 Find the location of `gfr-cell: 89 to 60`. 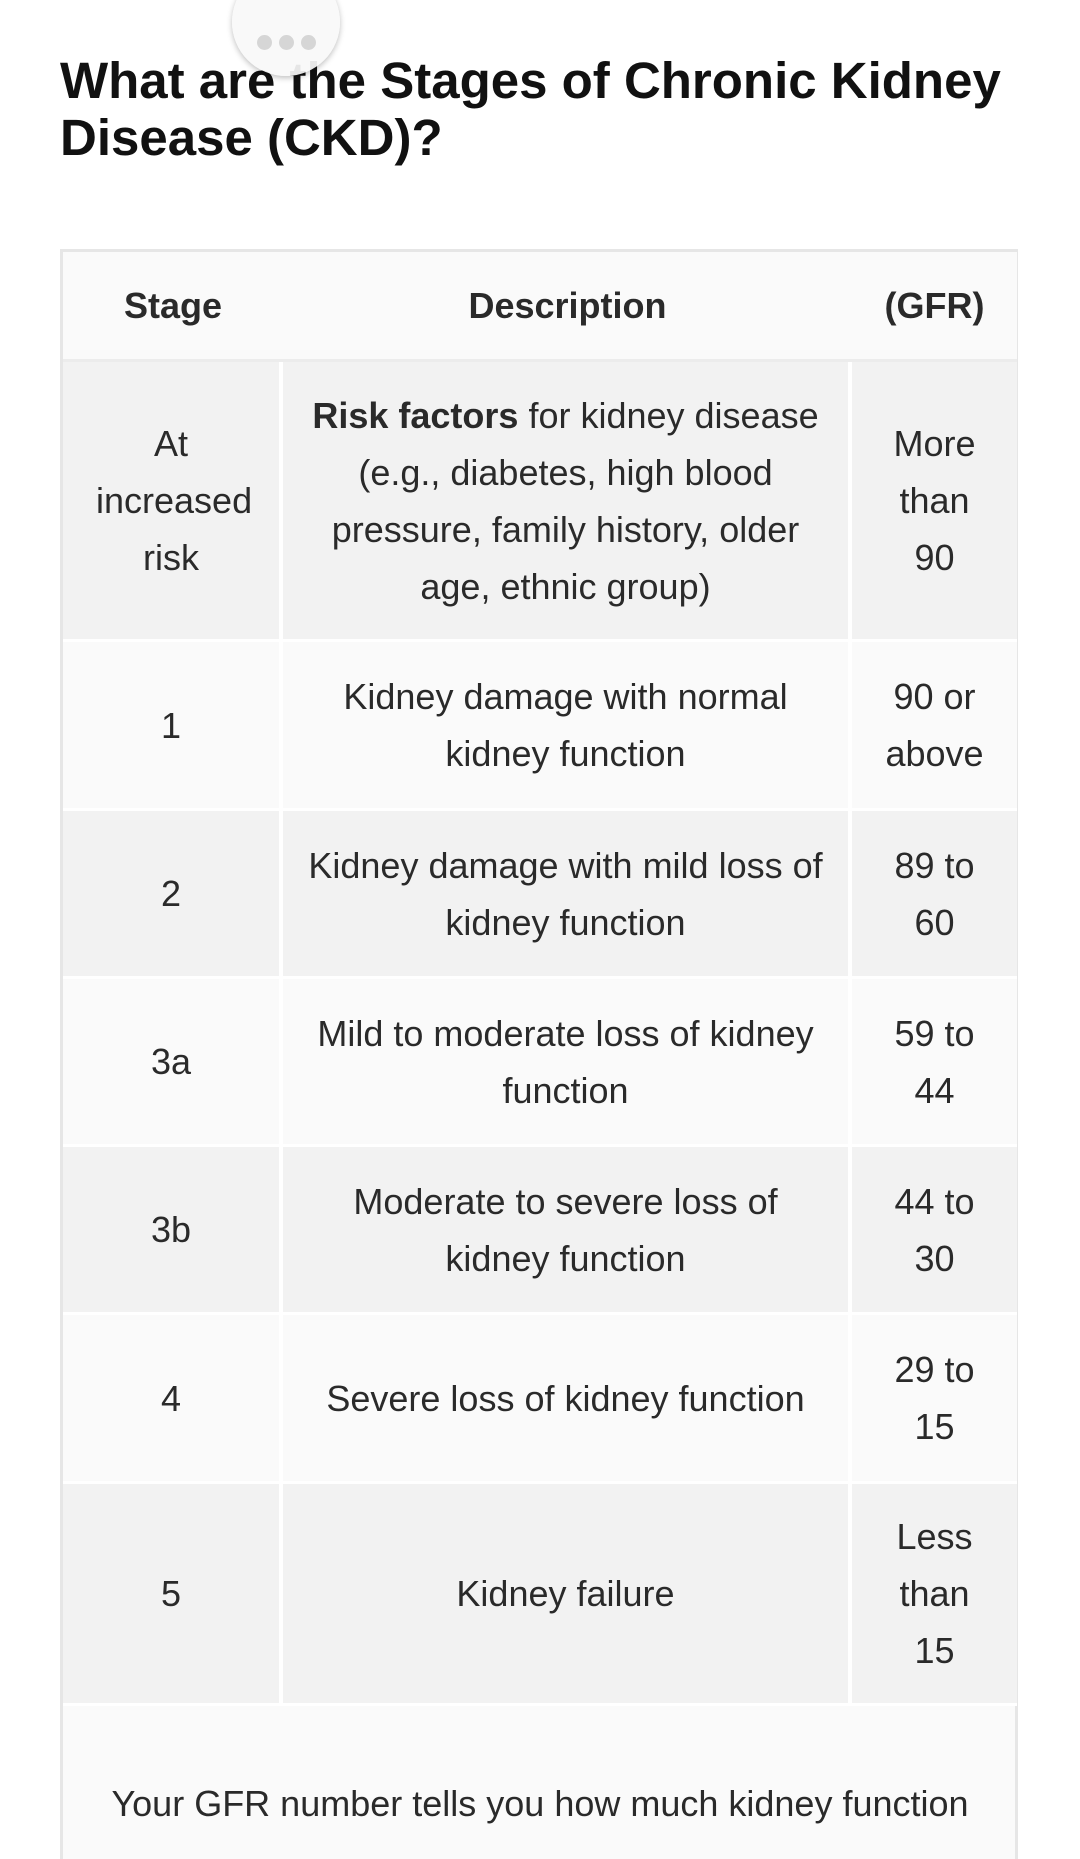

gfr-cell: 89 to 60 is located at coordinates (934, 895).